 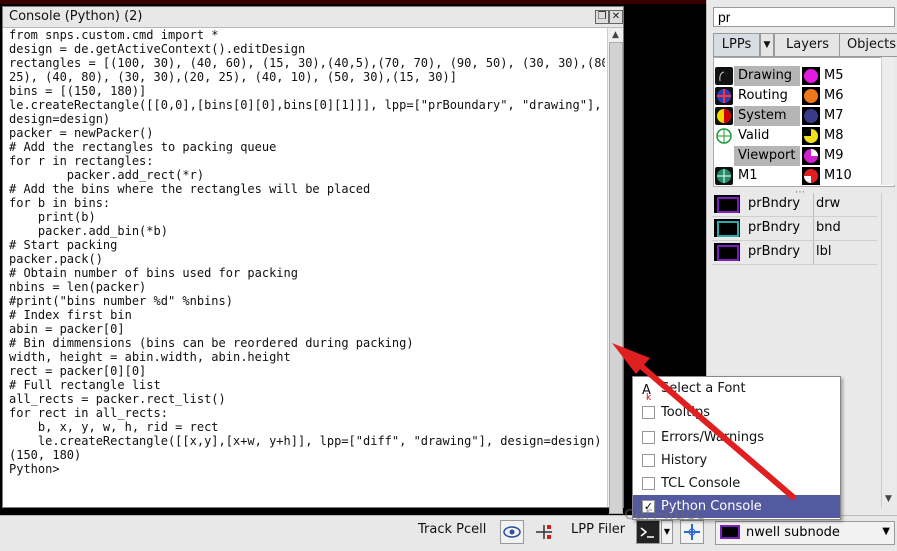 What do you see at coordinates (828, 203) in the screenshot?
I see `lpp-purpose: drw` at bounding box center [828, 203].